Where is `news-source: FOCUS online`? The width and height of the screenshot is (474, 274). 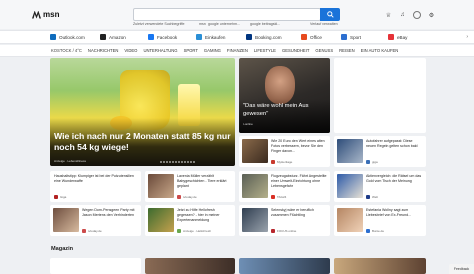 news-source: FOCUS online is located at coordinates (287, 231).